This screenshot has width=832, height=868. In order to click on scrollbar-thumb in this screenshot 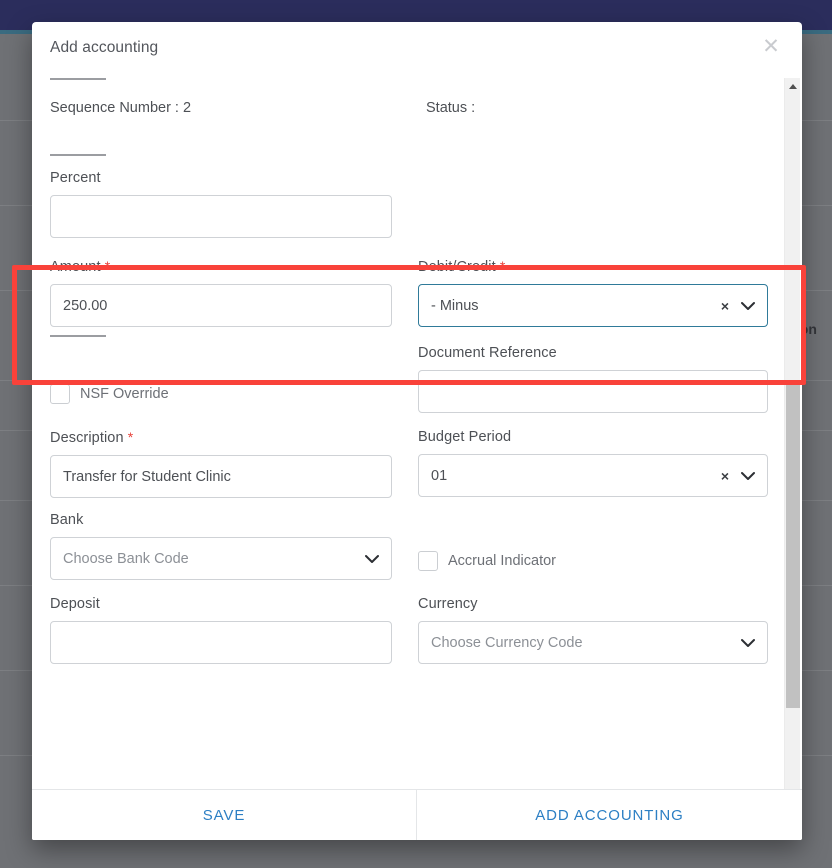, I will do `click(793, 545)`.